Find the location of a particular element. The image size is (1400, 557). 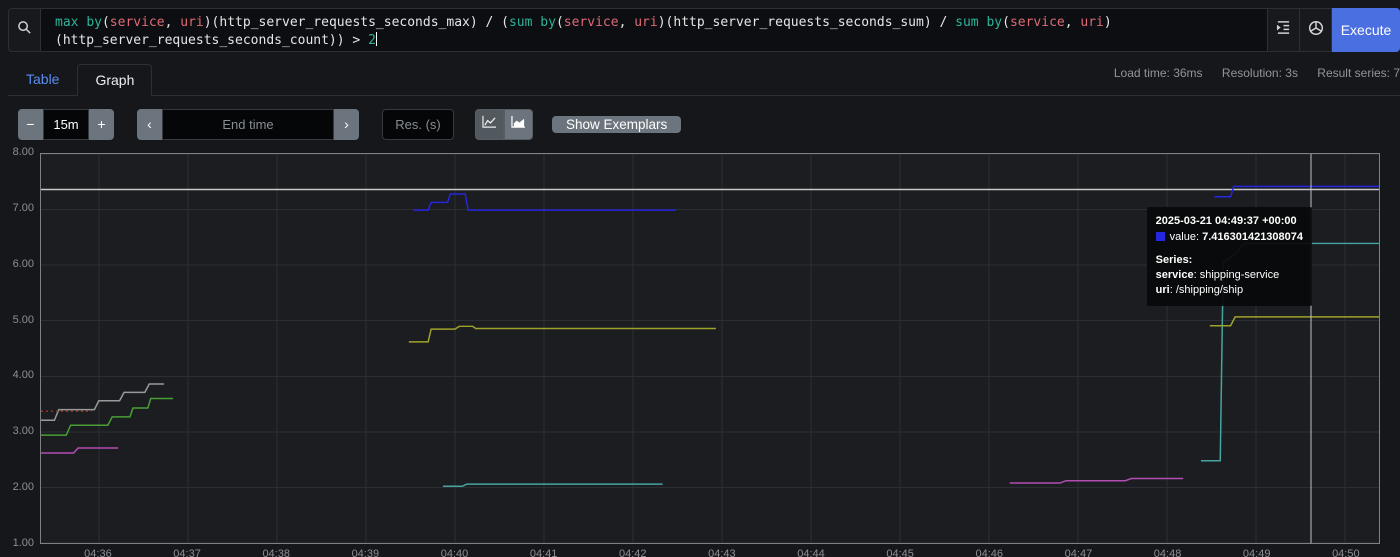

x-axis-label: 04:38 is located at coordinates (276, 552).